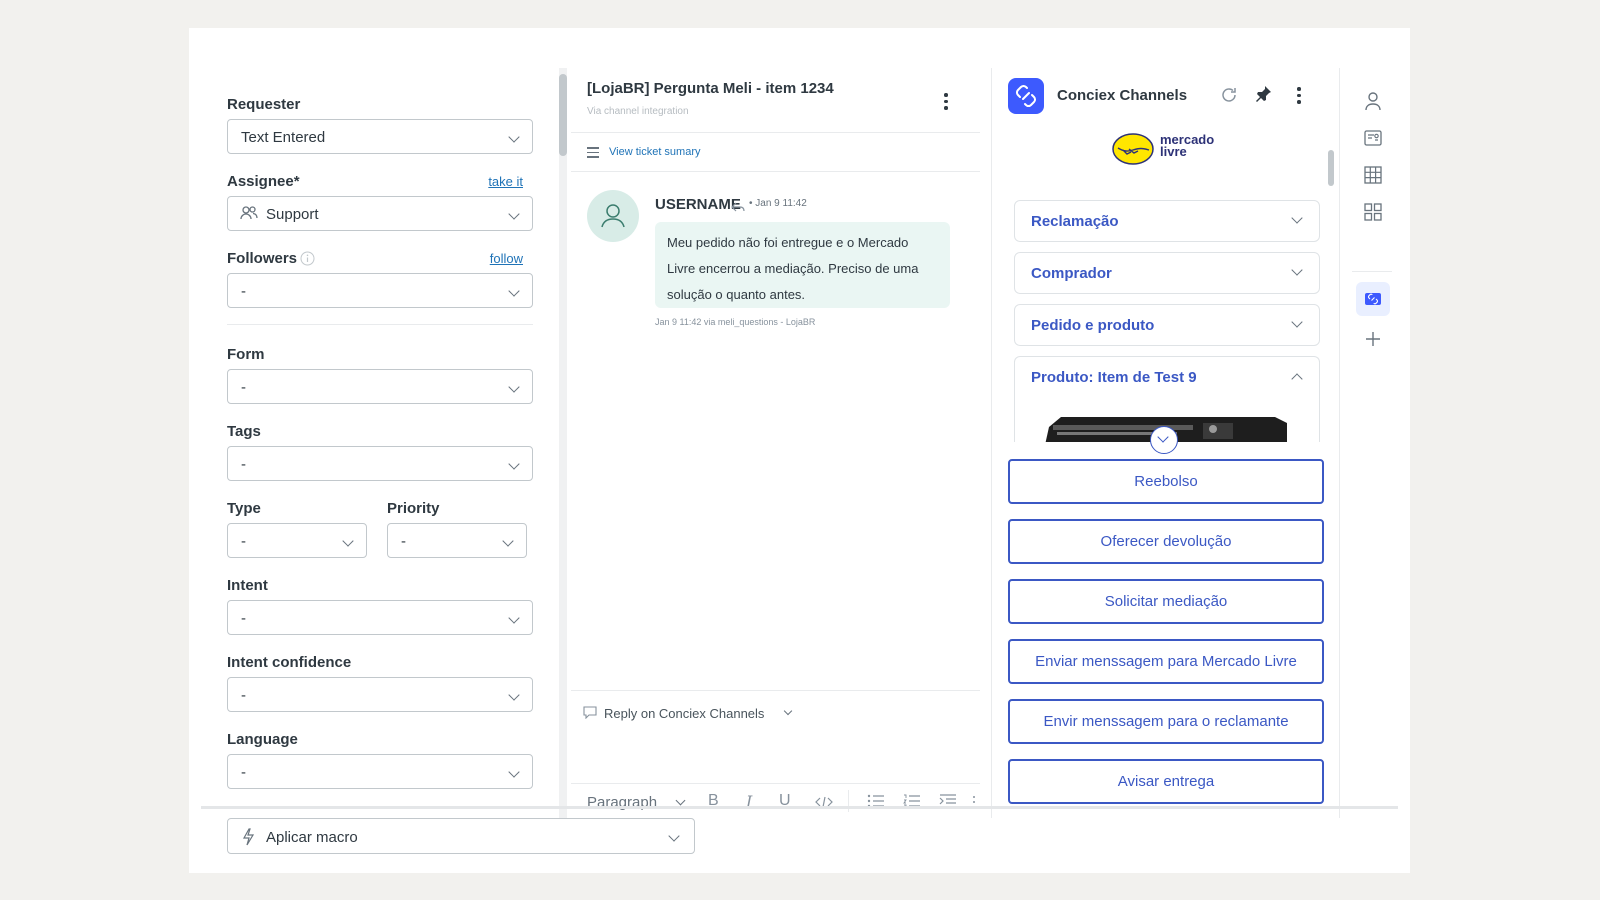 The image size is (1600, 900). What do you see at coordinates (1166, 541) in the screenshot?
I see `oferecer-devolucao-button: Oferecer devolução` at bounding box center [1166, 541].